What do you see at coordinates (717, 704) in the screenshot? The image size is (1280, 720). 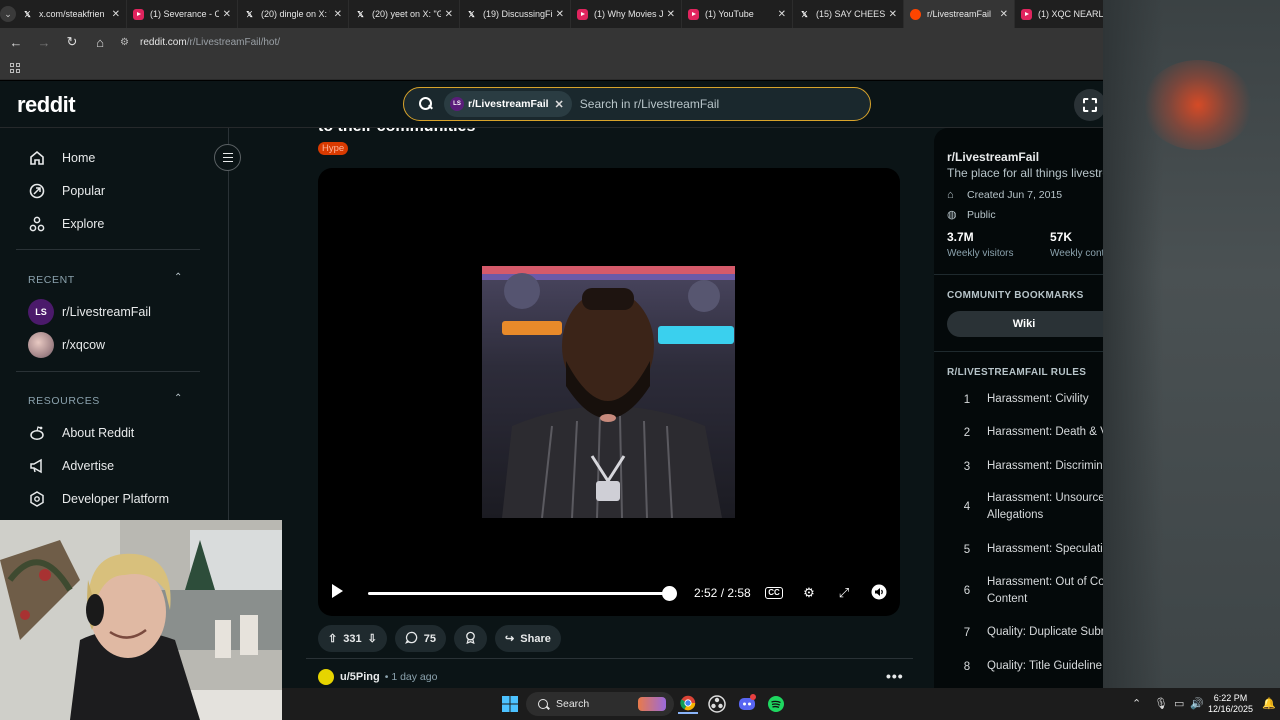 I see `app-taskbar-button` at bounding box center [717, 704].